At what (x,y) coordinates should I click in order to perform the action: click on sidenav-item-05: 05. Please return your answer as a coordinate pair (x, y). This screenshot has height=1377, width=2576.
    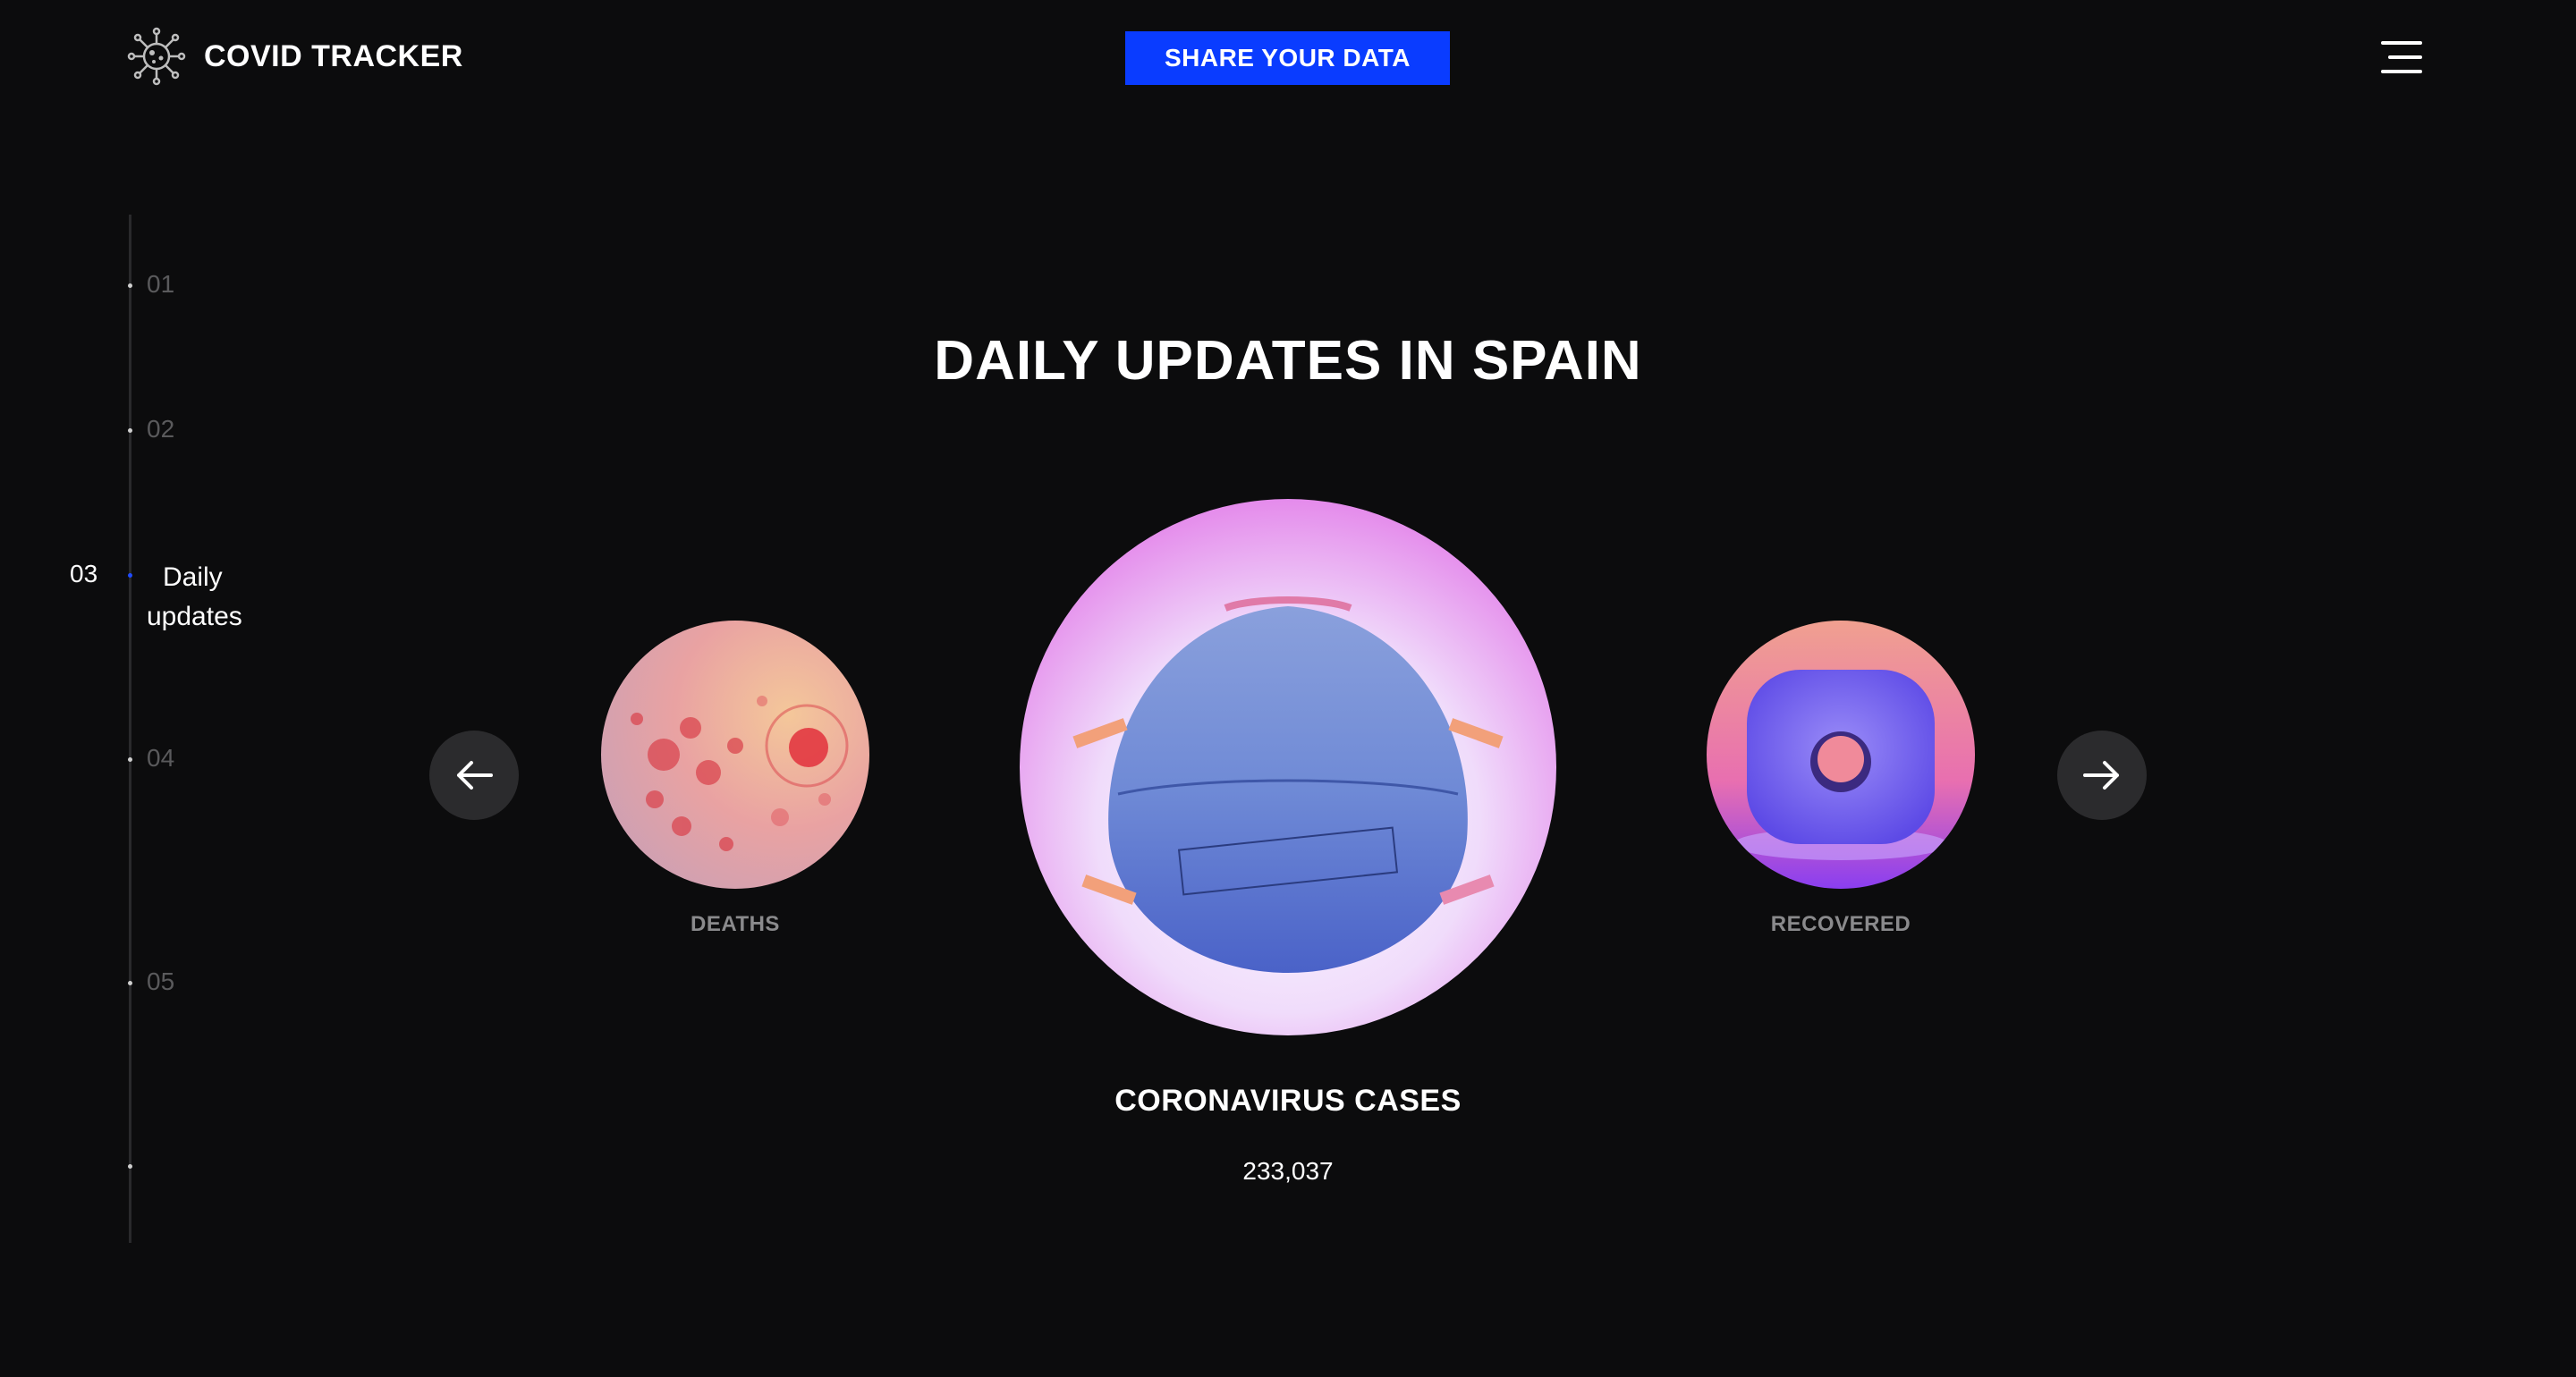
    Looking at the image, I should click on (160, 981).